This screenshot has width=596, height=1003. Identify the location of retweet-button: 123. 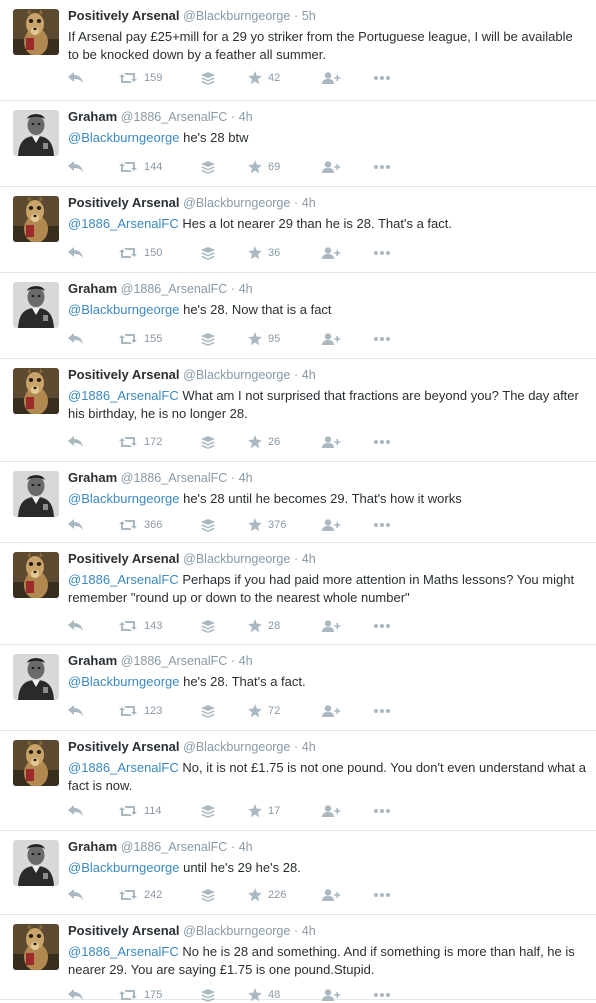
(140, 711).